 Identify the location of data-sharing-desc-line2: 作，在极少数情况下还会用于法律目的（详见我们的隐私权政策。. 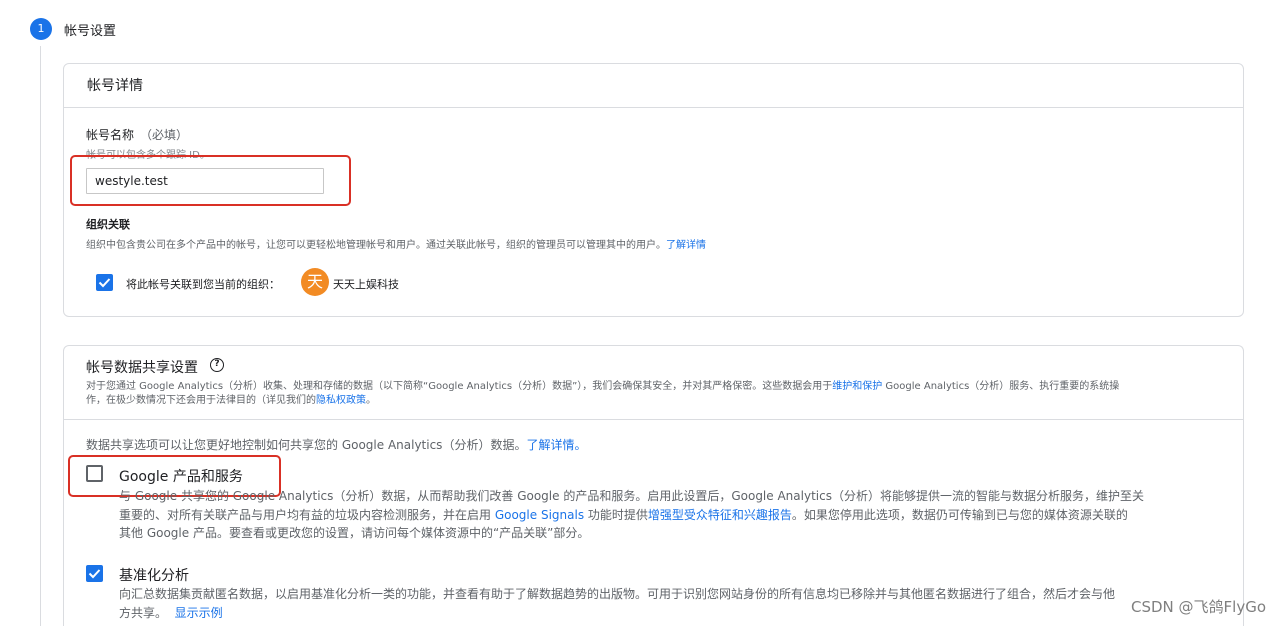
(231, 398).